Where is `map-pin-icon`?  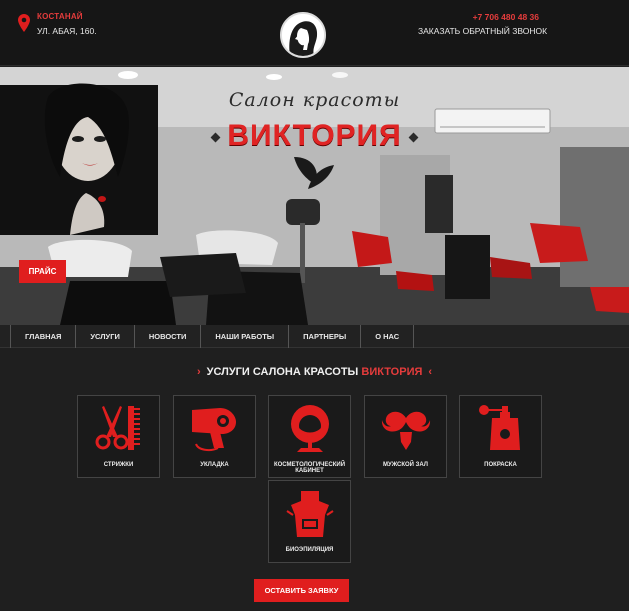
map-pin-icon is located at coordinates (24, 23).